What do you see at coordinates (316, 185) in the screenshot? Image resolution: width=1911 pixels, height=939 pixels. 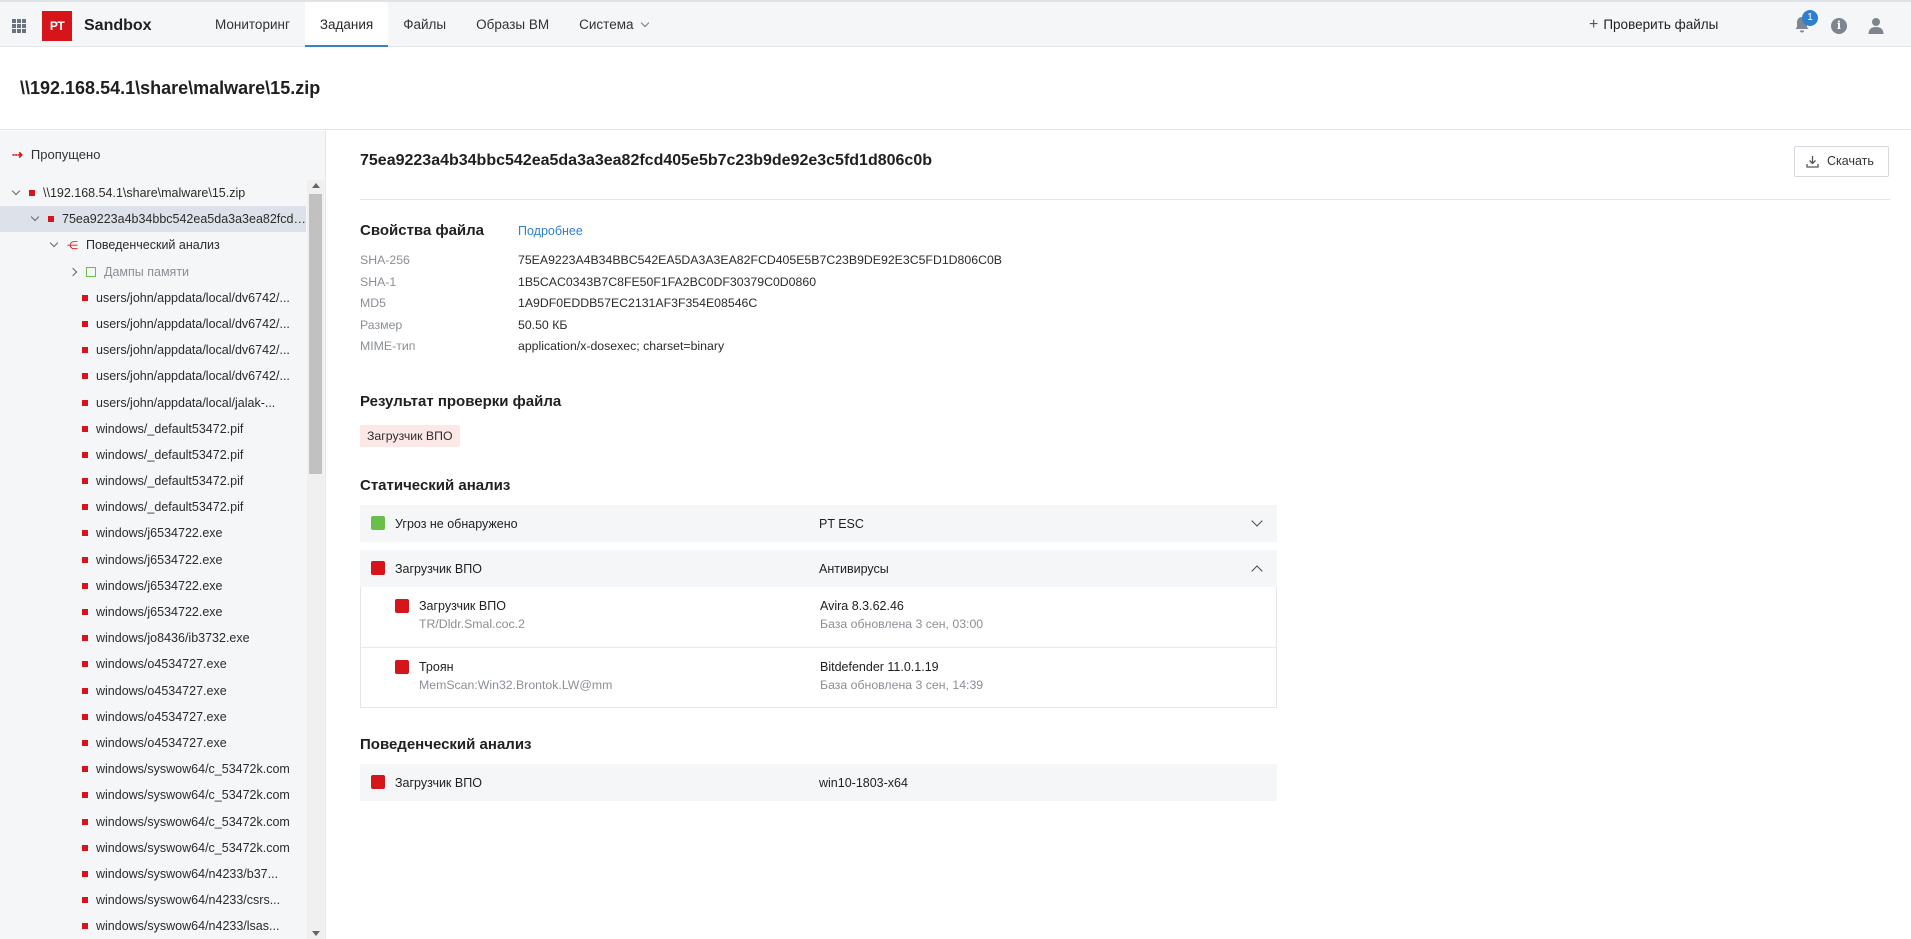 I see `scroll-up-icon` at bounding box center [316, 185].